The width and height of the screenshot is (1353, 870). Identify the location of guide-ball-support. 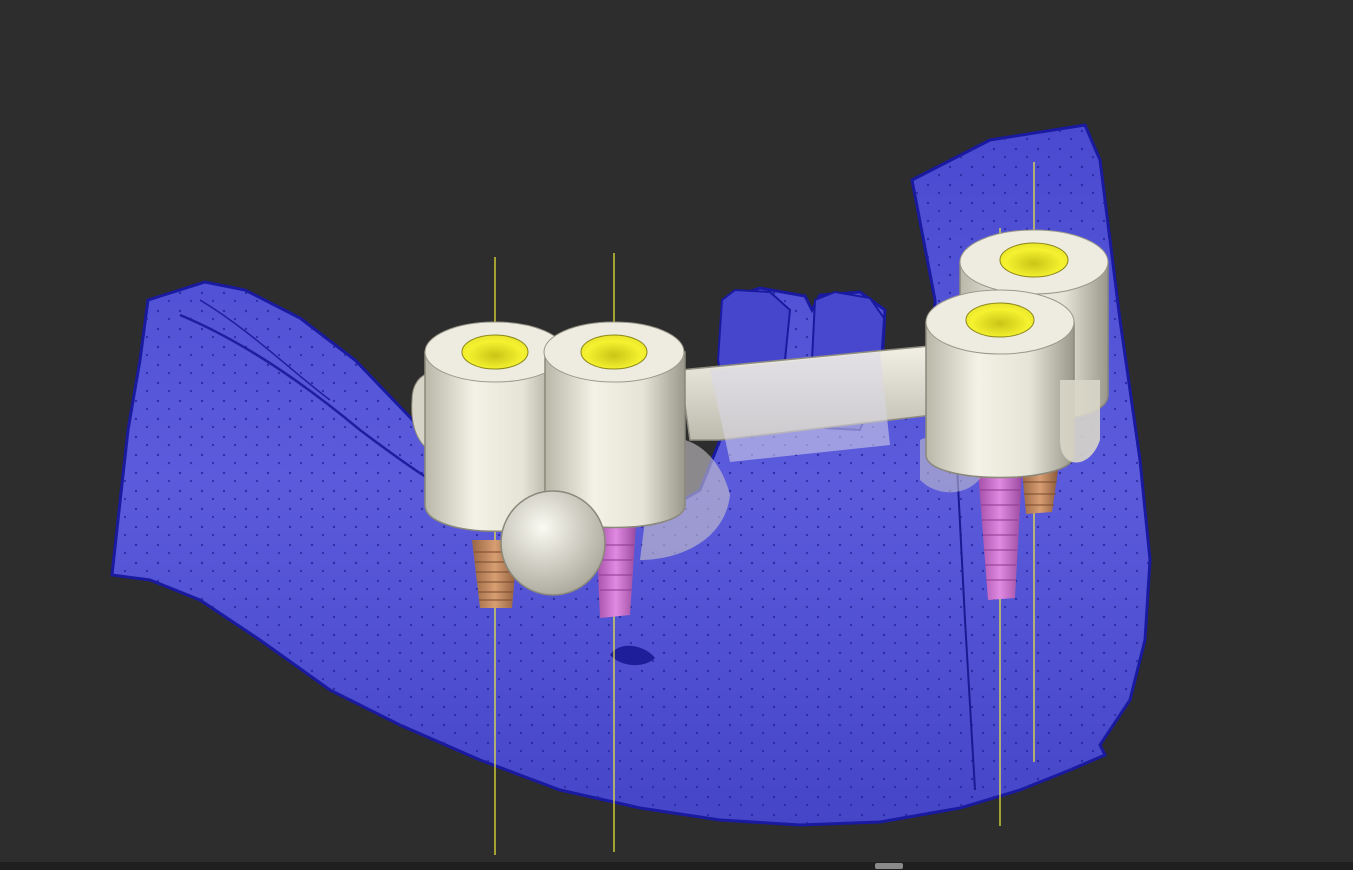
(553, 543).